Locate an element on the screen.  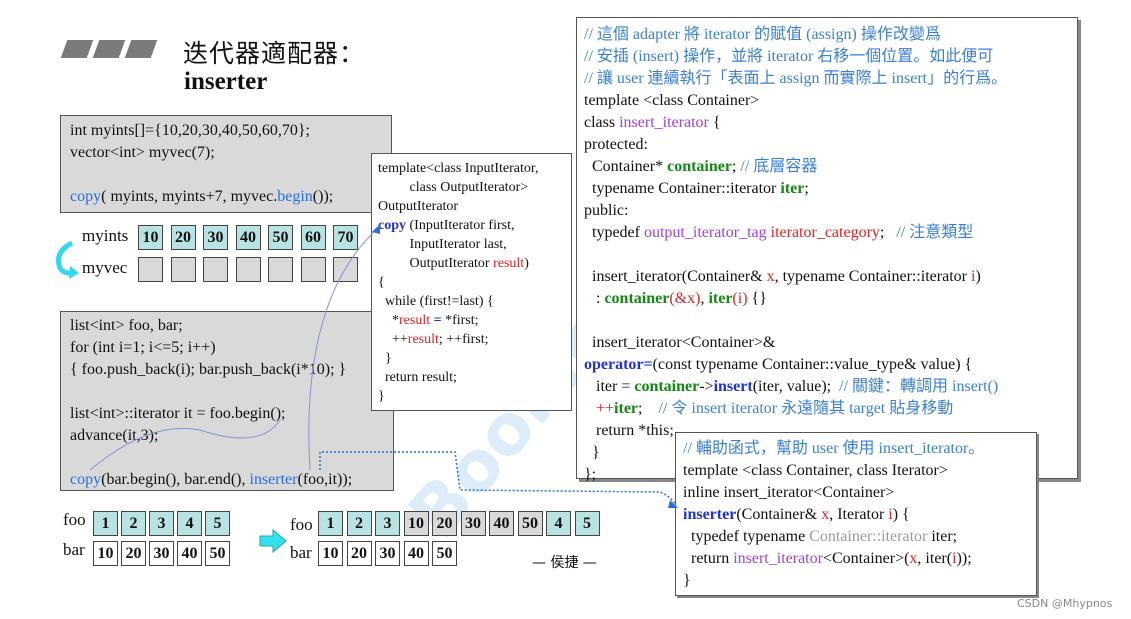
code-line: Container* container; // 底層容器 is located at coordinates (795, 167).